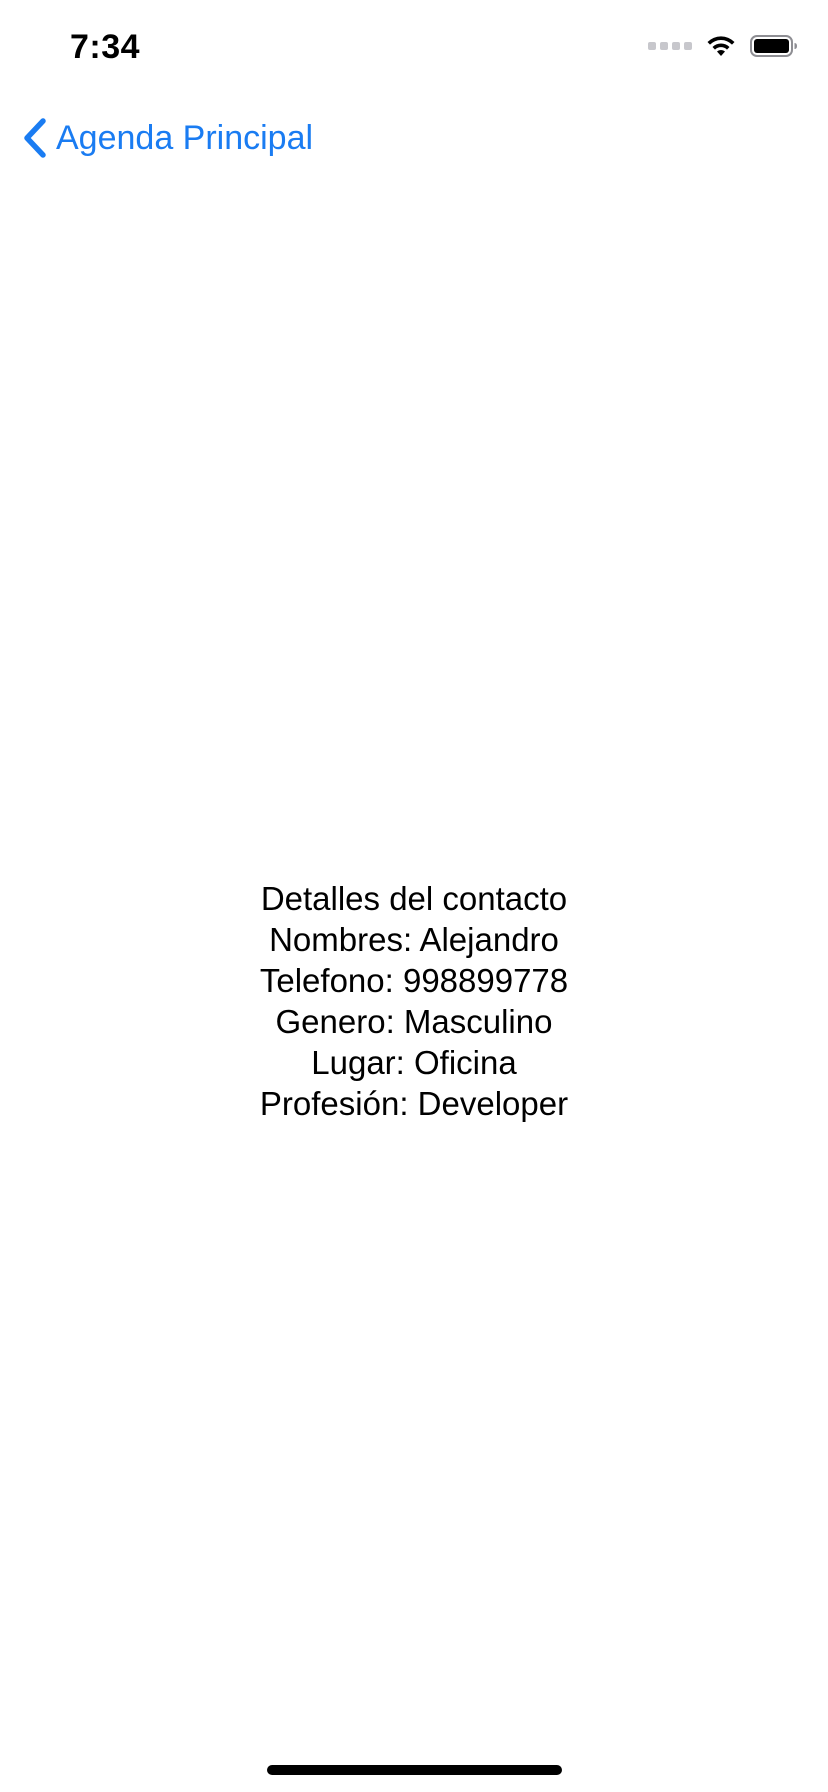  Describe the element at coordinates (414, 144) in the screenshot. I see `navigation-bar: Agenda Principal` at that location.